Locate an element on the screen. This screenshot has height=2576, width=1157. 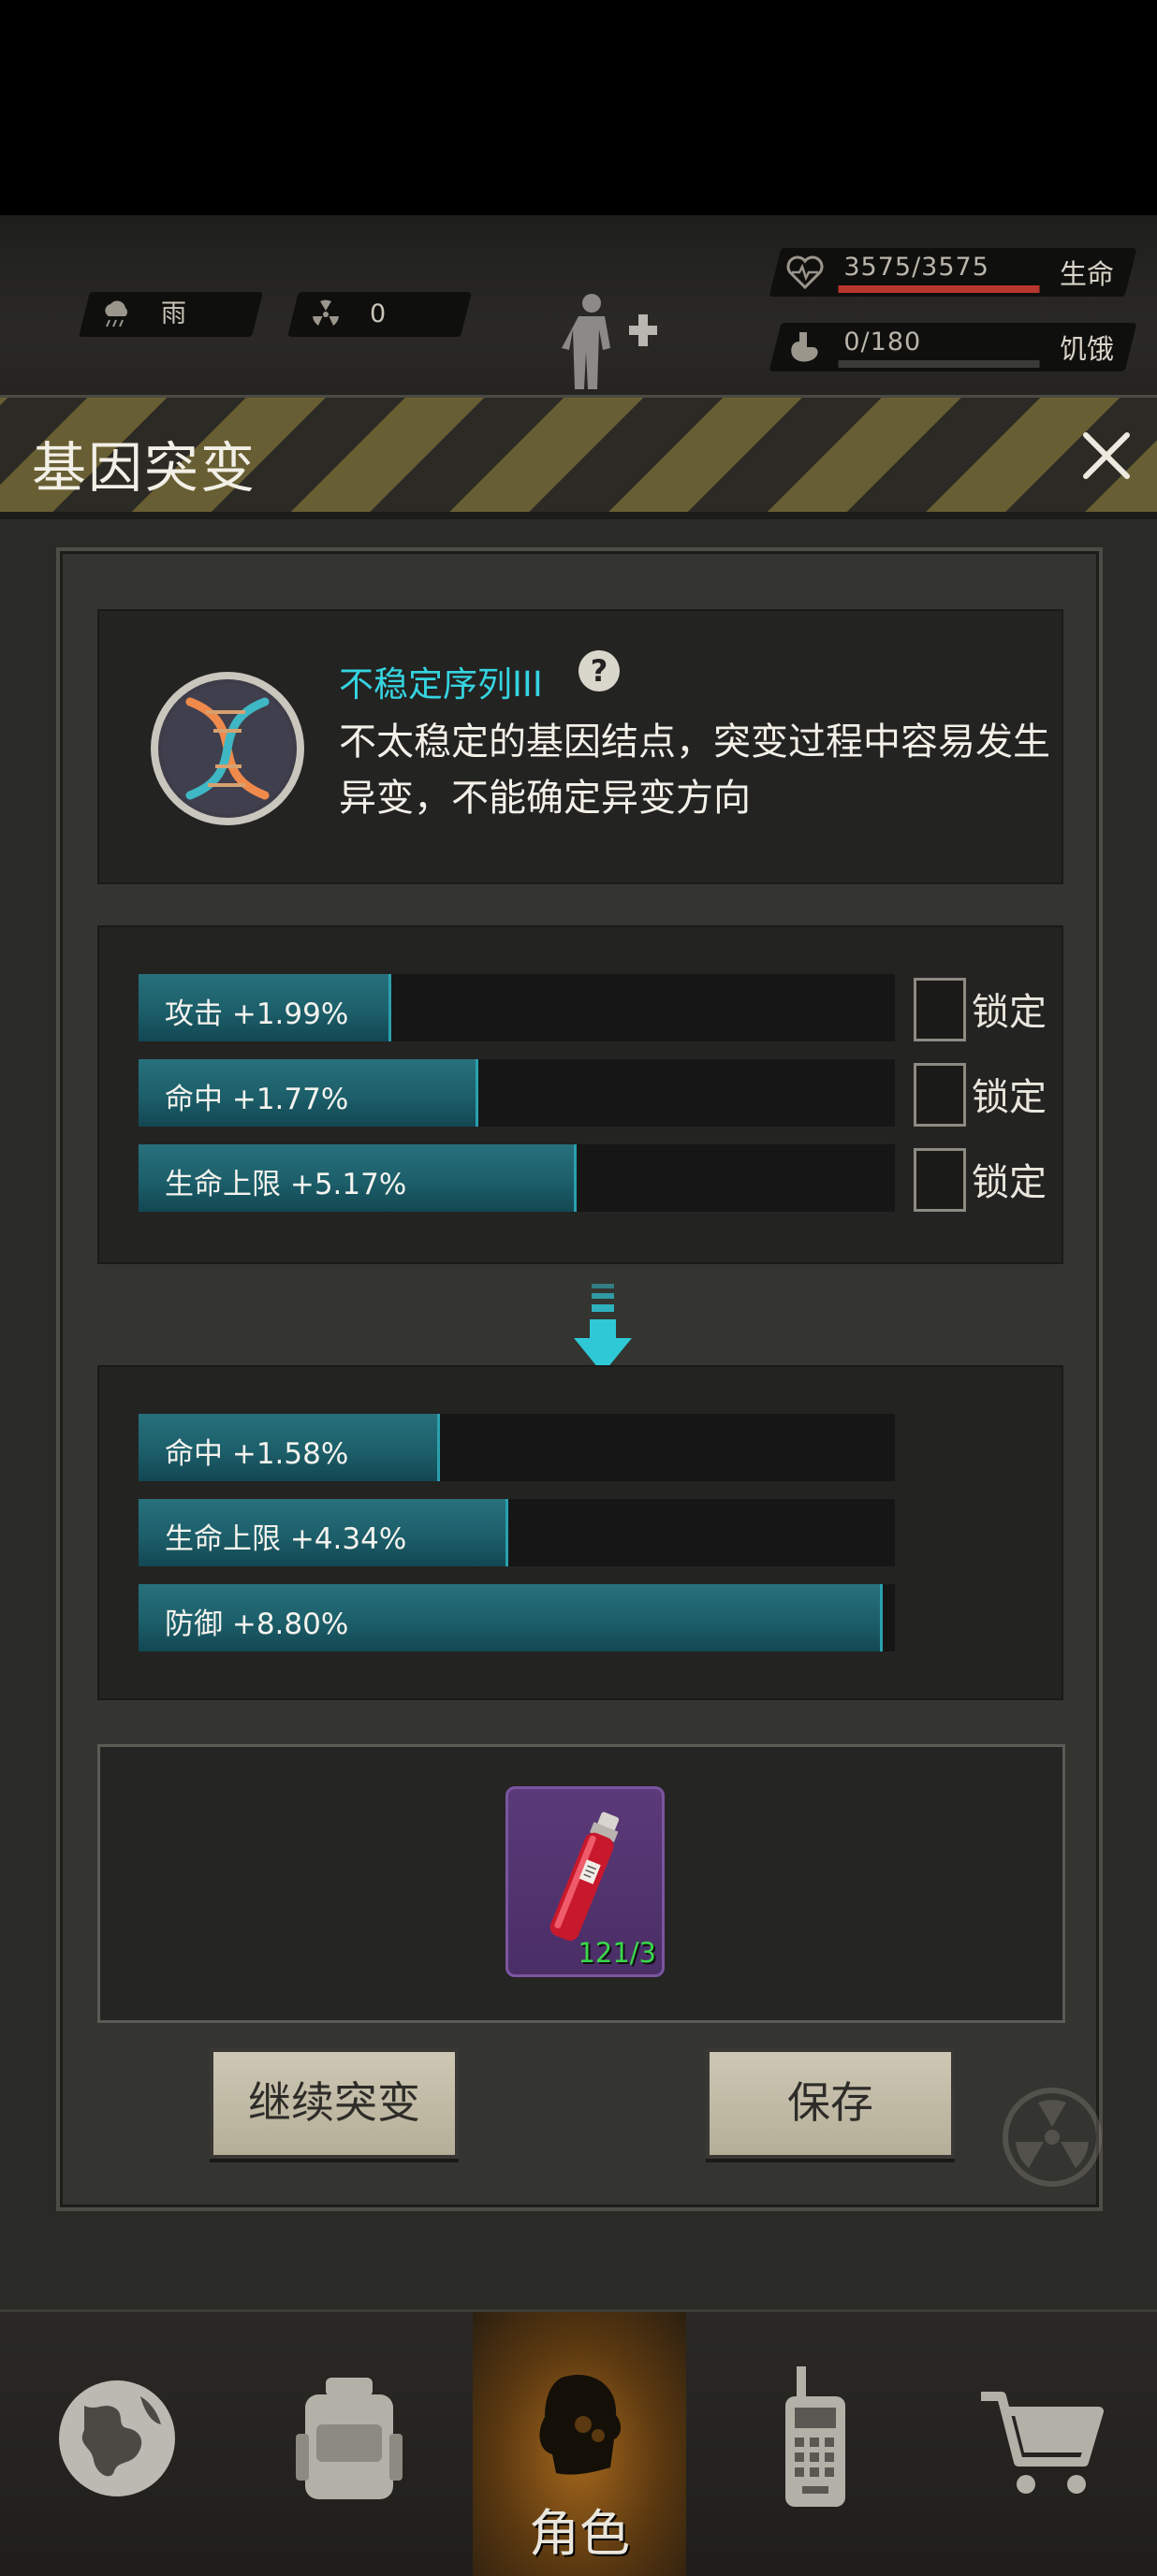
help-icon: ? is located at coordinates (599, 670).